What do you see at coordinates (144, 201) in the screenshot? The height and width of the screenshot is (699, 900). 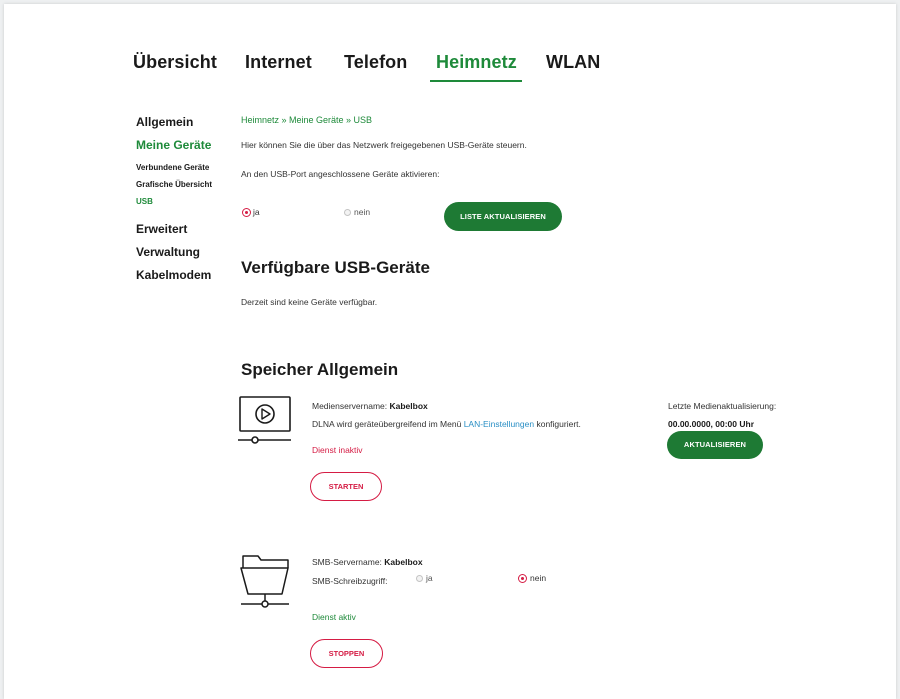 I see `sidebar-item-usb: USB` at bounding box center [144, 201].